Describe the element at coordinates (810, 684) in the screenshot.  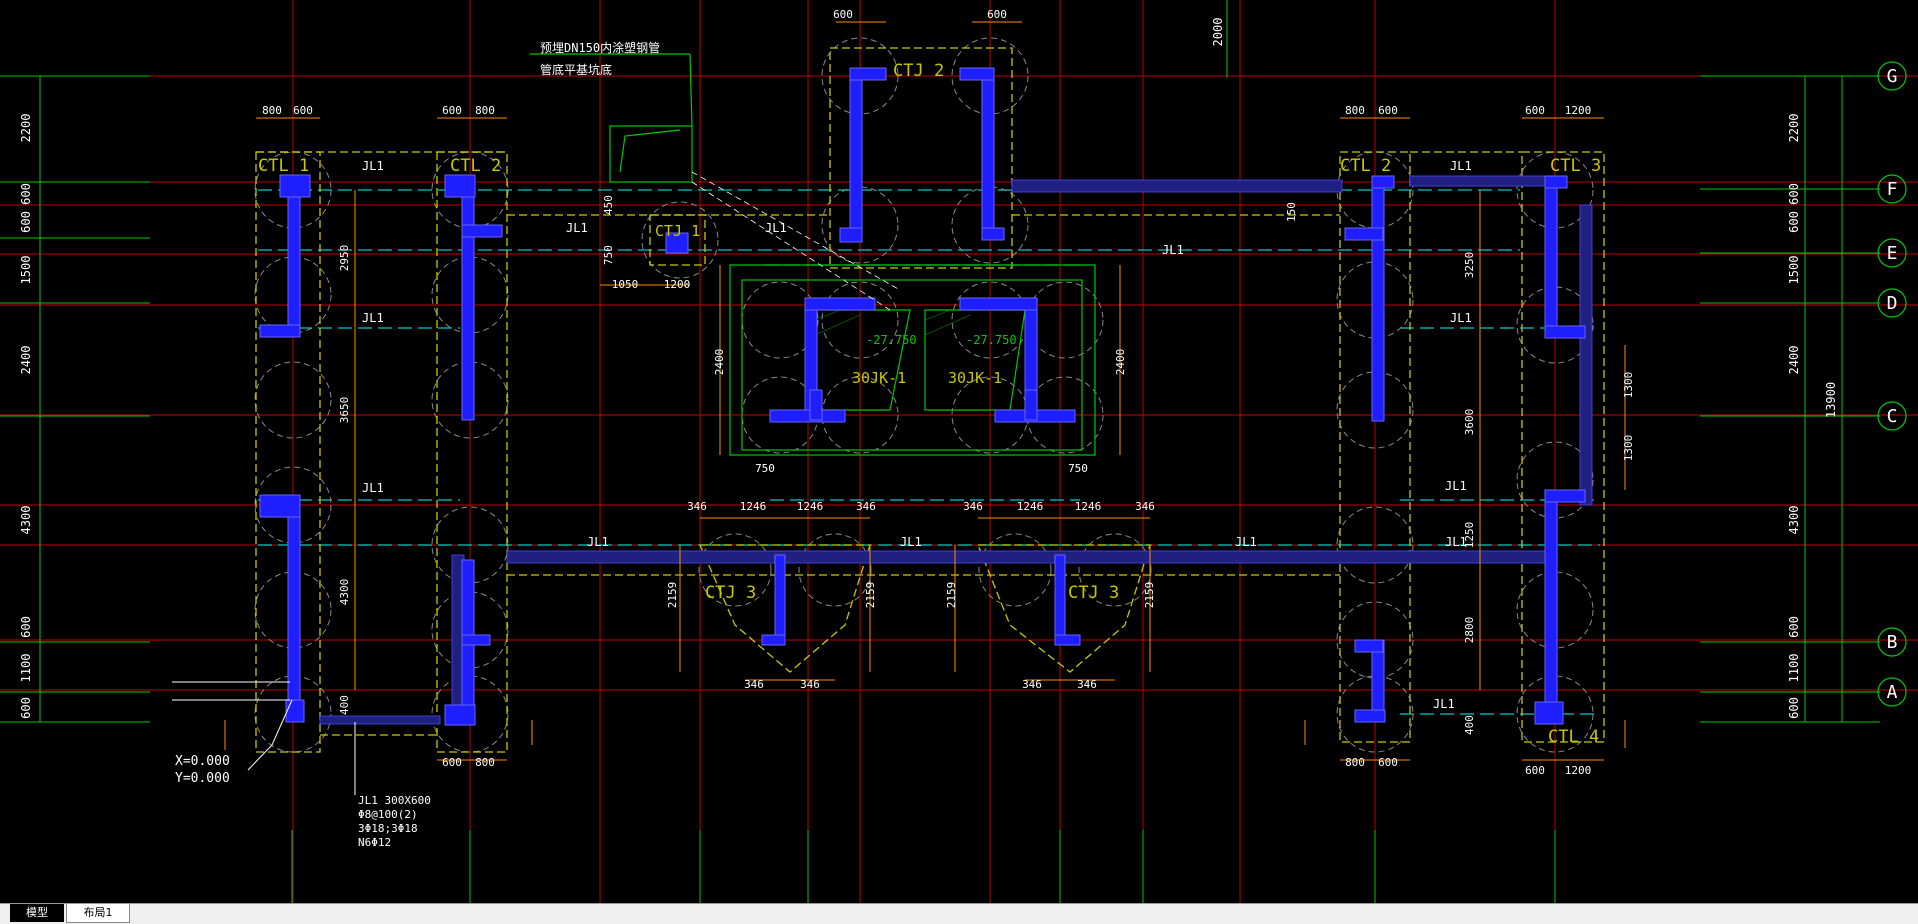
I see `dim-346-f: 346` at that location.